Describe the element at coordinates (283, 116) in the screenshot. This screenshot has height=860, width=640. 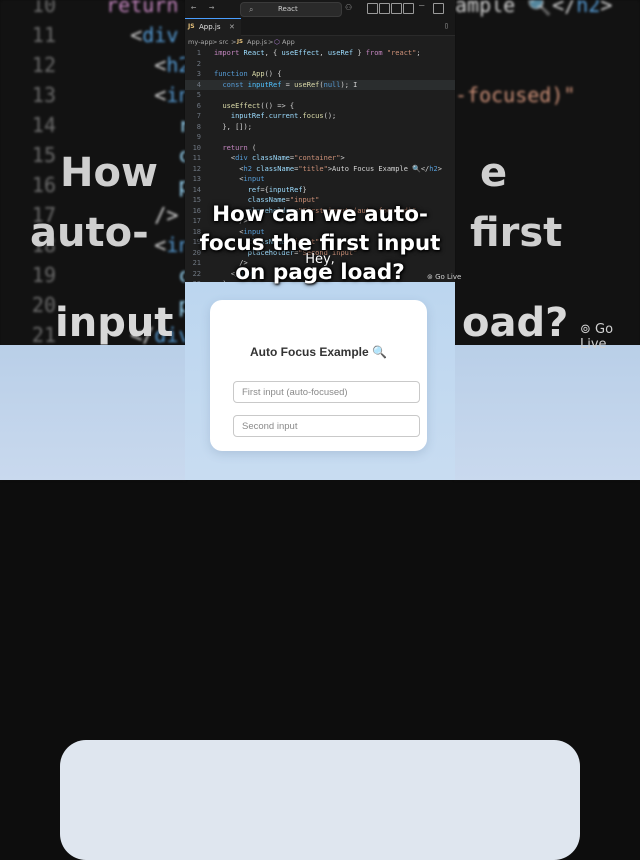
I see `line-text: inputRef.current.focus();` at that location.